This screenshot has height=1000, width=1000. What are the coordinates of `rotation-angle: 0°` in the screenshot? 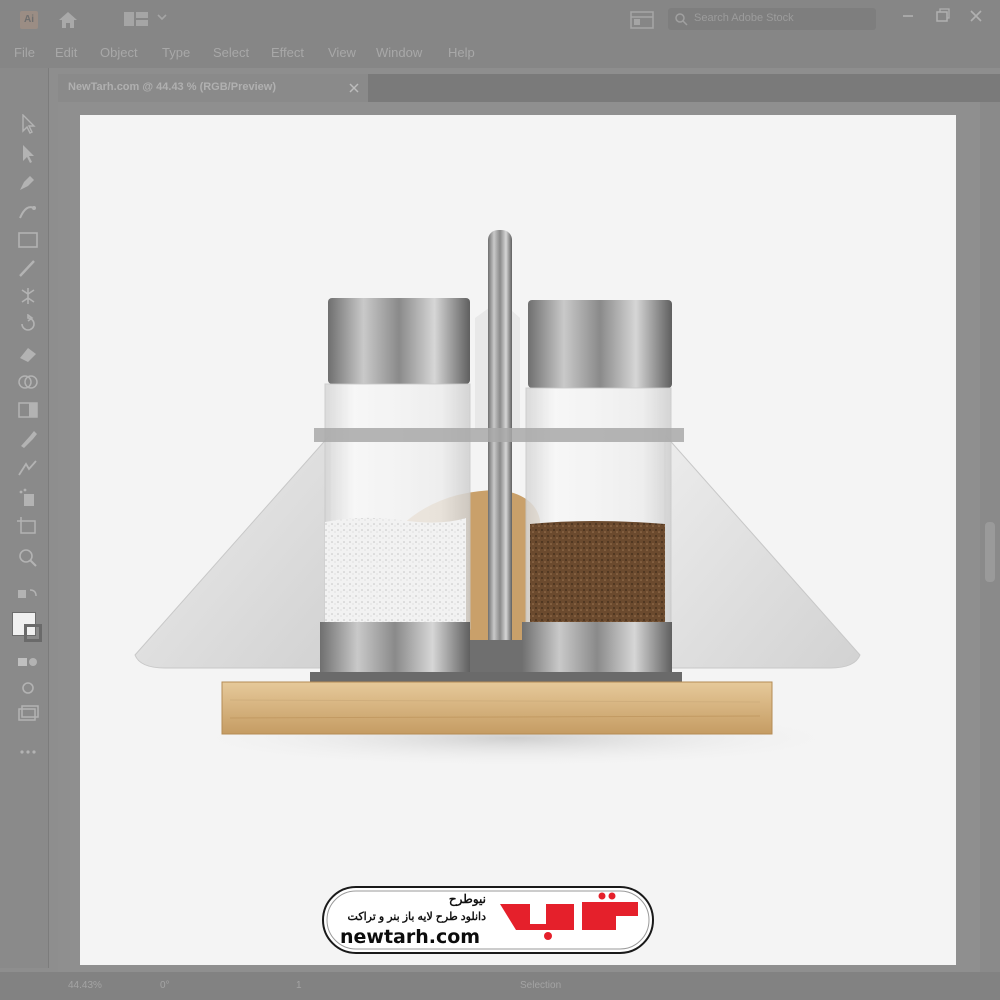 It's located at (165, 985).